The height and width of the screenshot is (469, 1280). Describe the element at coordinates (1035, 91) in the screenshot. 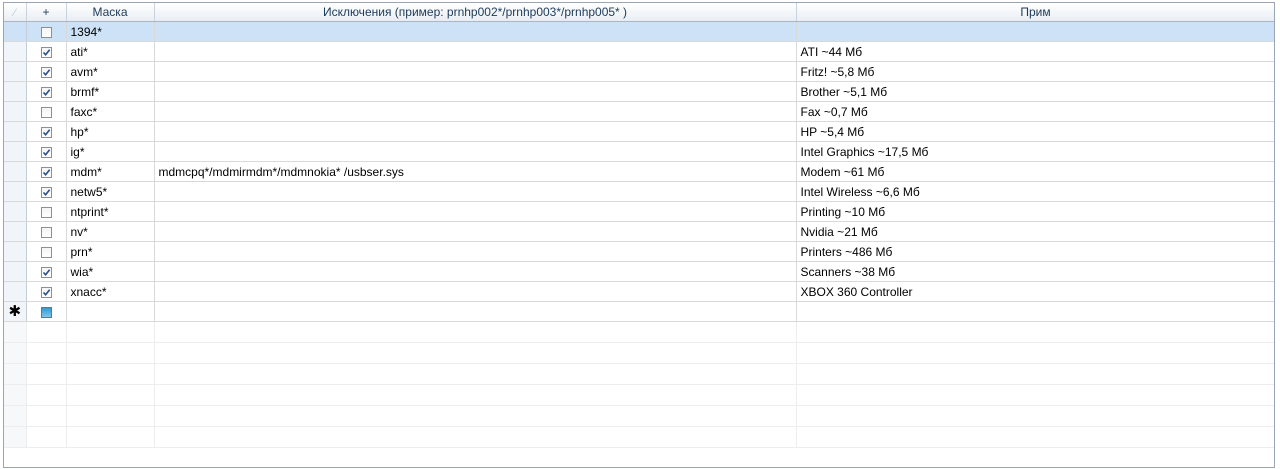

I see `note-cell: Brother ~5,1 Мб` at that location.